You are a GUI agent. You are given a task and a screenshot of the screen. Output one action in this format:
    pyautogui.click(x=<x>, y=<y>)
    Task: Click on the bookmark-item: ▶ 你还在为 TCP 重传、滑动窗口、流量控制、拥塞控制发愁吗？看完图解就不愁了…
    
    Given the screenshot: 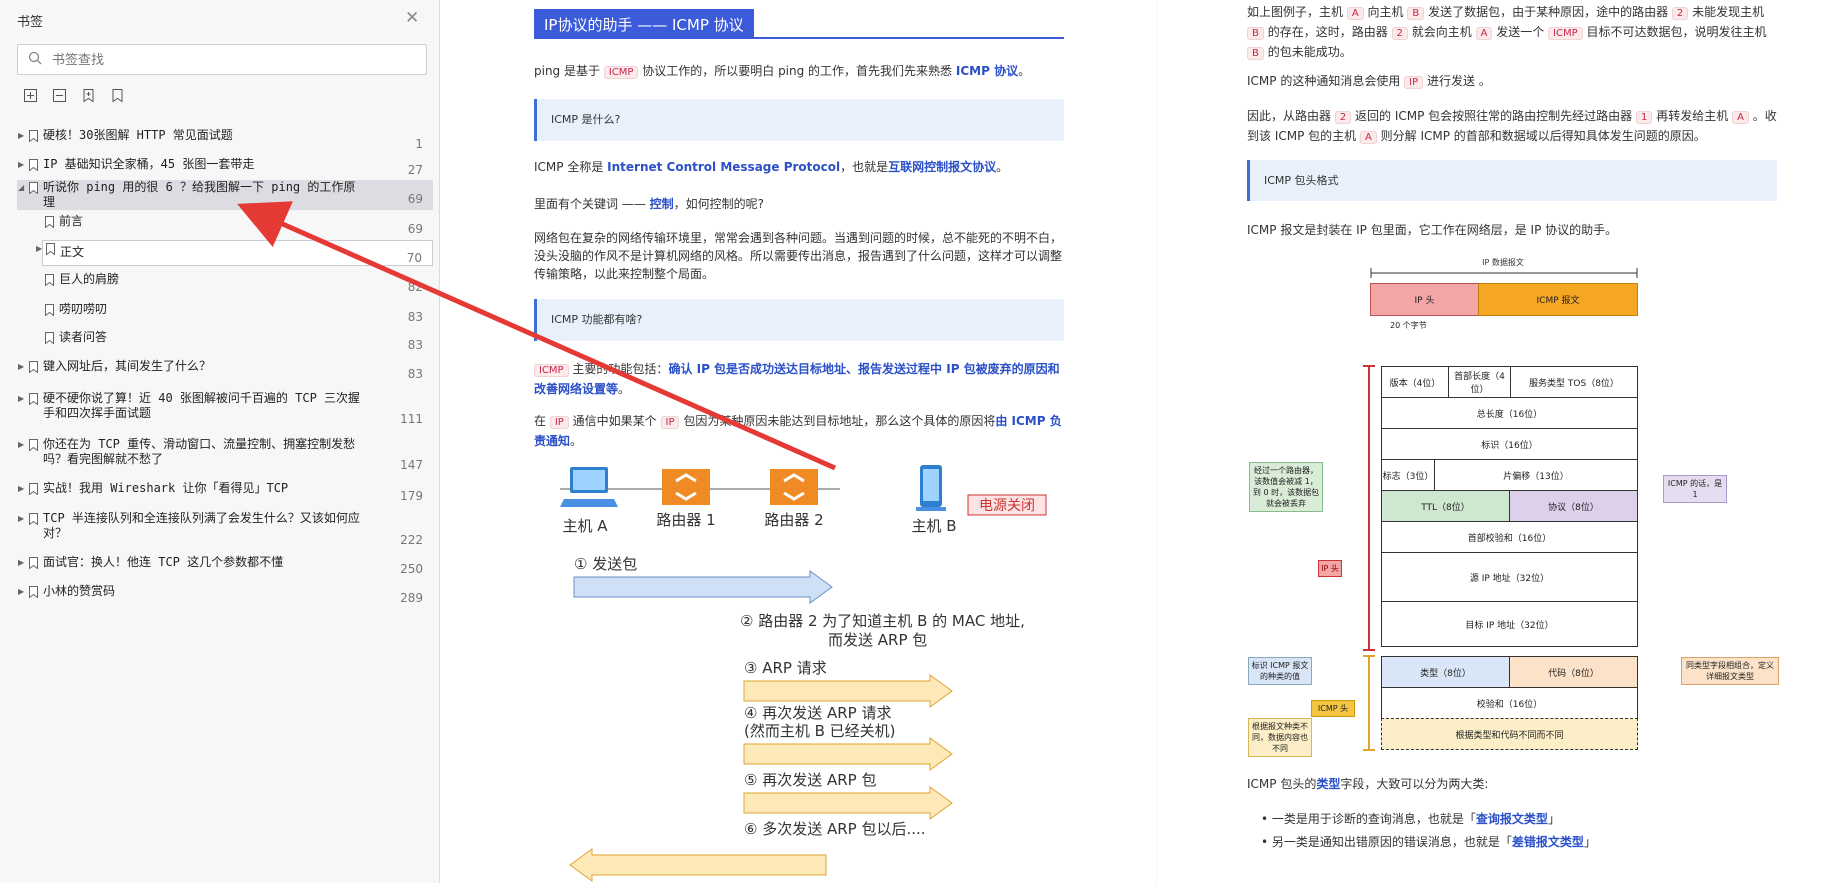 What is the action you would take?
    pyautogui.click(x=225, y=456)
    